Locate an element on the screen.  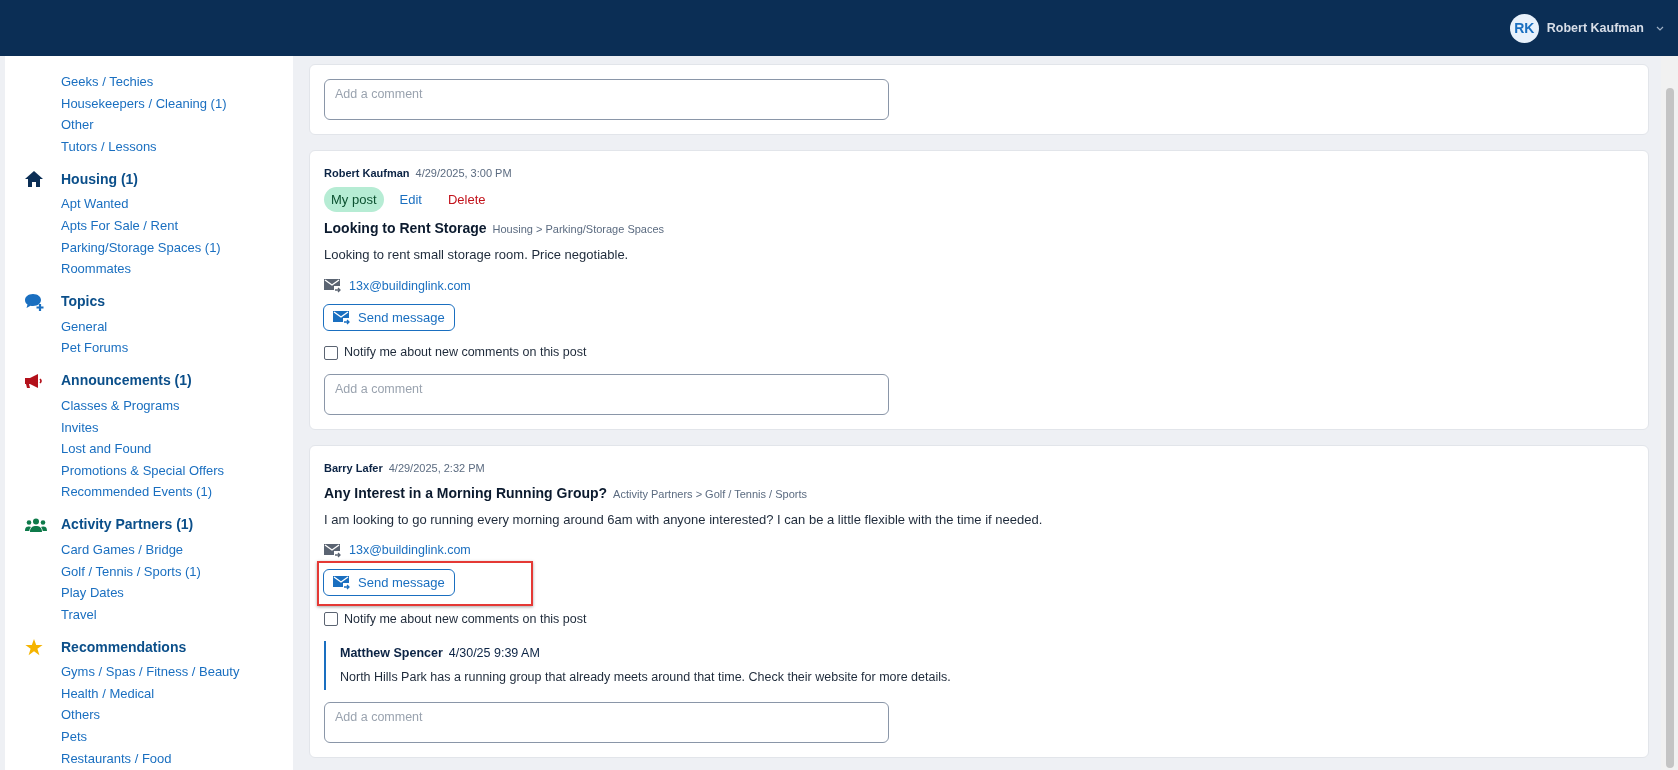
category-heading: Topics is located at coordinates (83, 302).